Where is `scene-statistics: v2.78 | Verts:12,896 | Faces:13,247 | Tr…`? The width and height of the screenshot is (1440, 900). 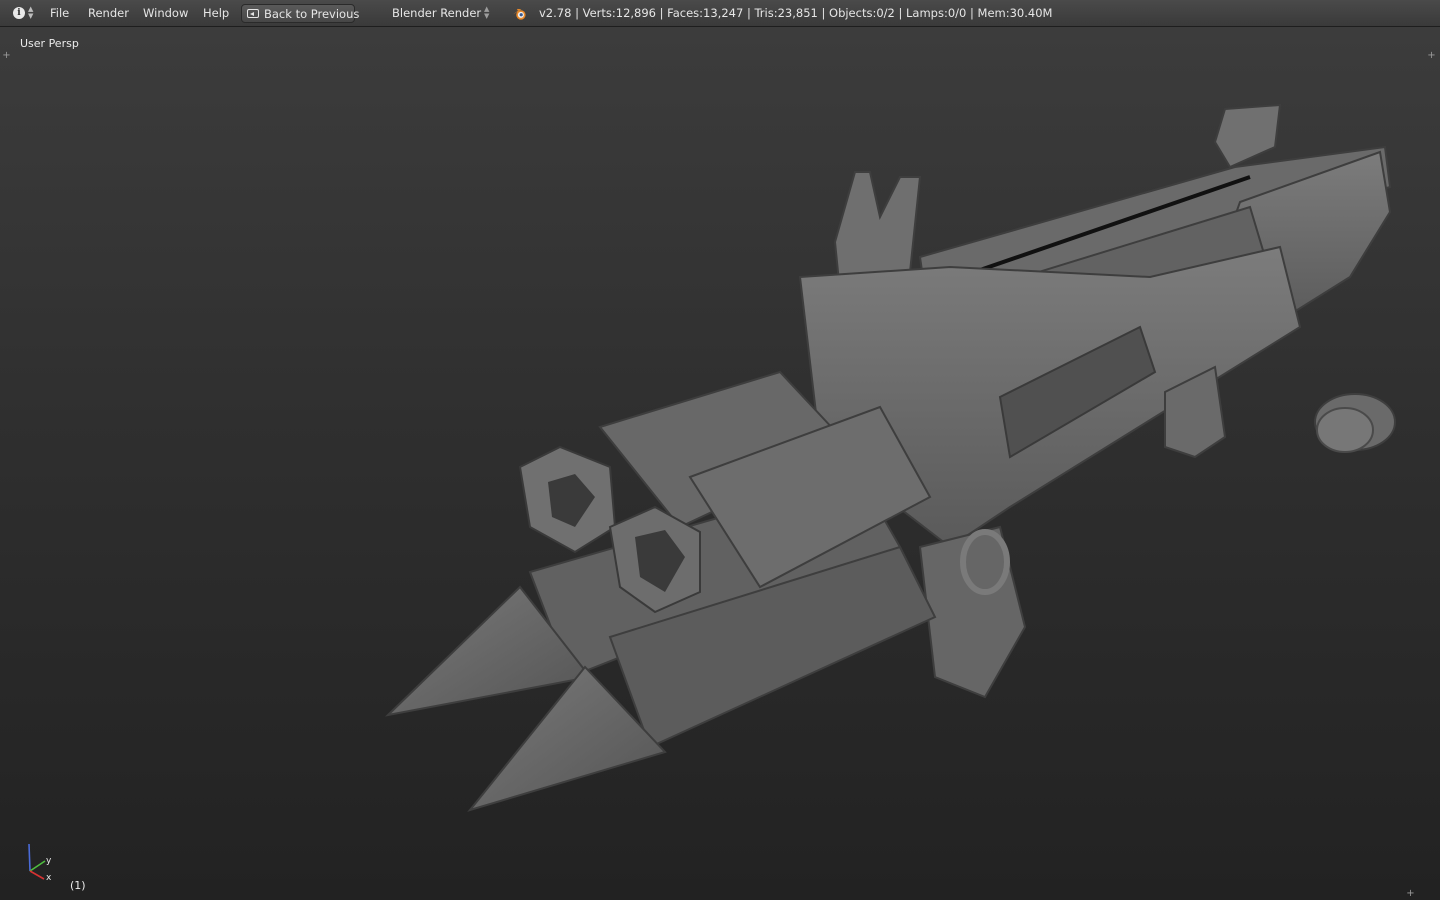
scene-statistics: v2.78 | Verts:12,896 | Faces:13,247 | Tr… is located at coordinates (796, 13).